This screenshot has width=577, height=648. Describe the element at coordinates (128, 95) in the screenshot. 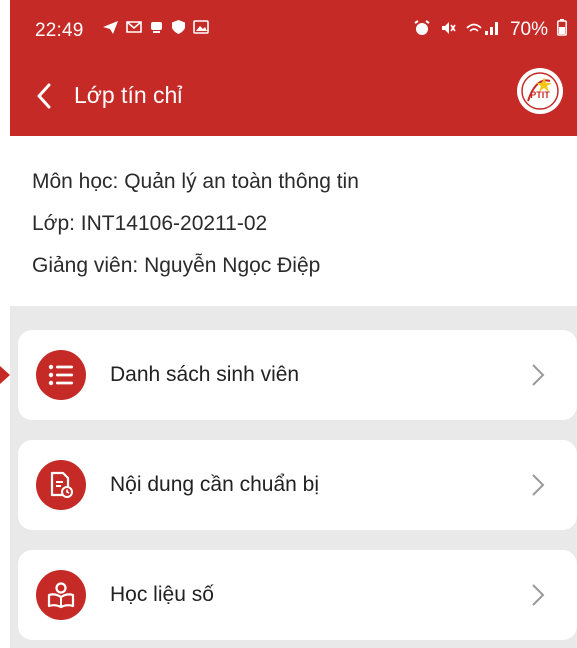

I see `page-title: Lớp tín chỉ` at that location.